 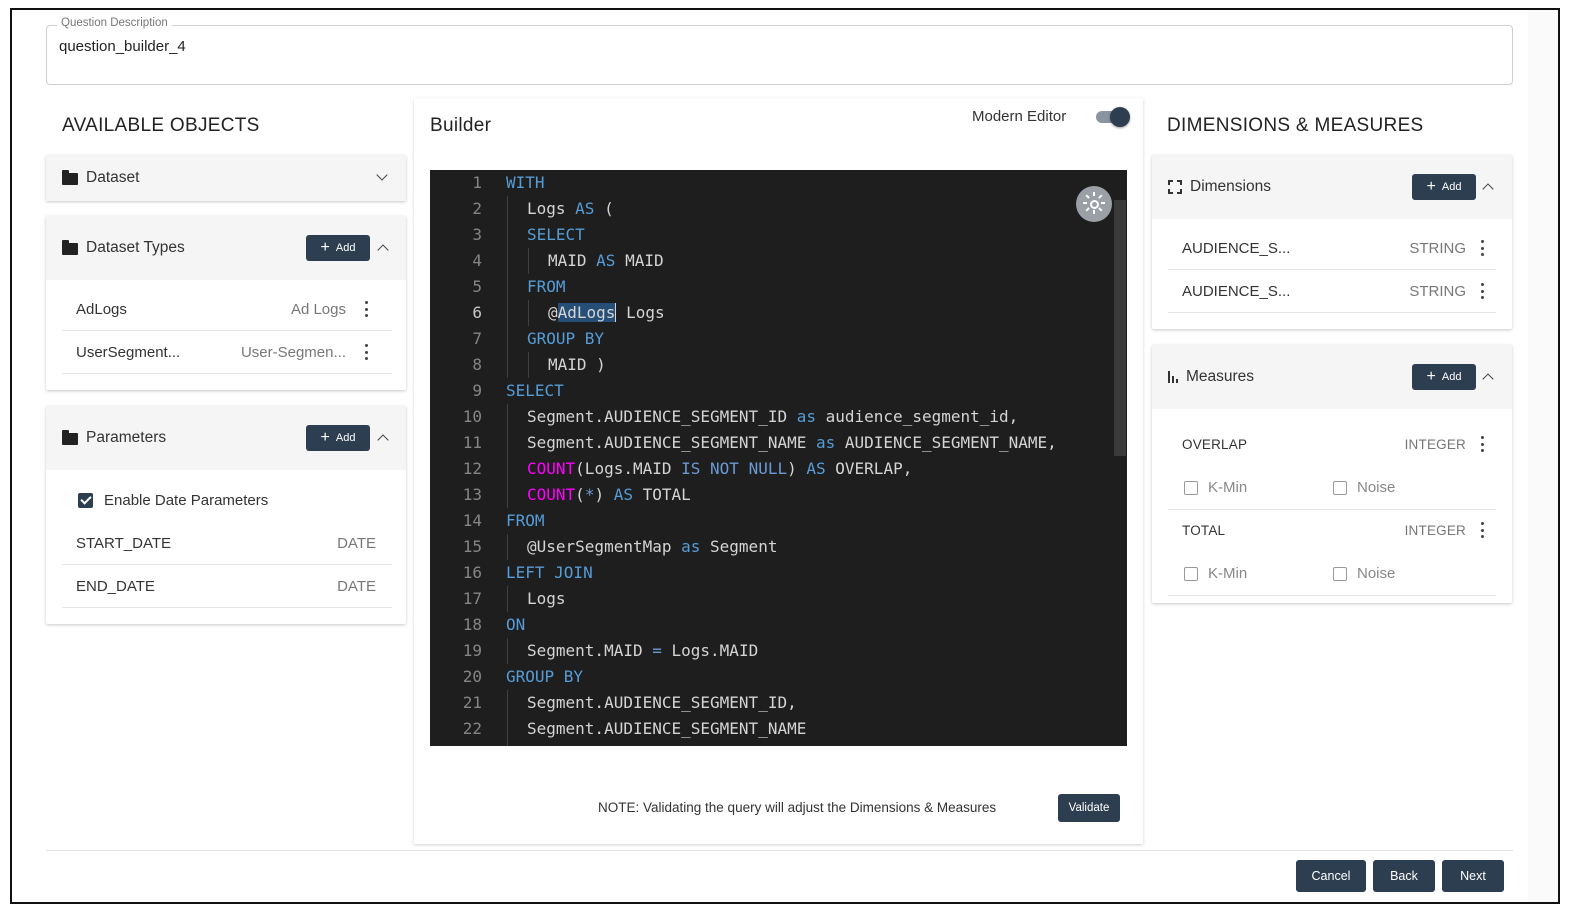 I want to click on measure-type: INTEGER, so click(x=1435, y=444).